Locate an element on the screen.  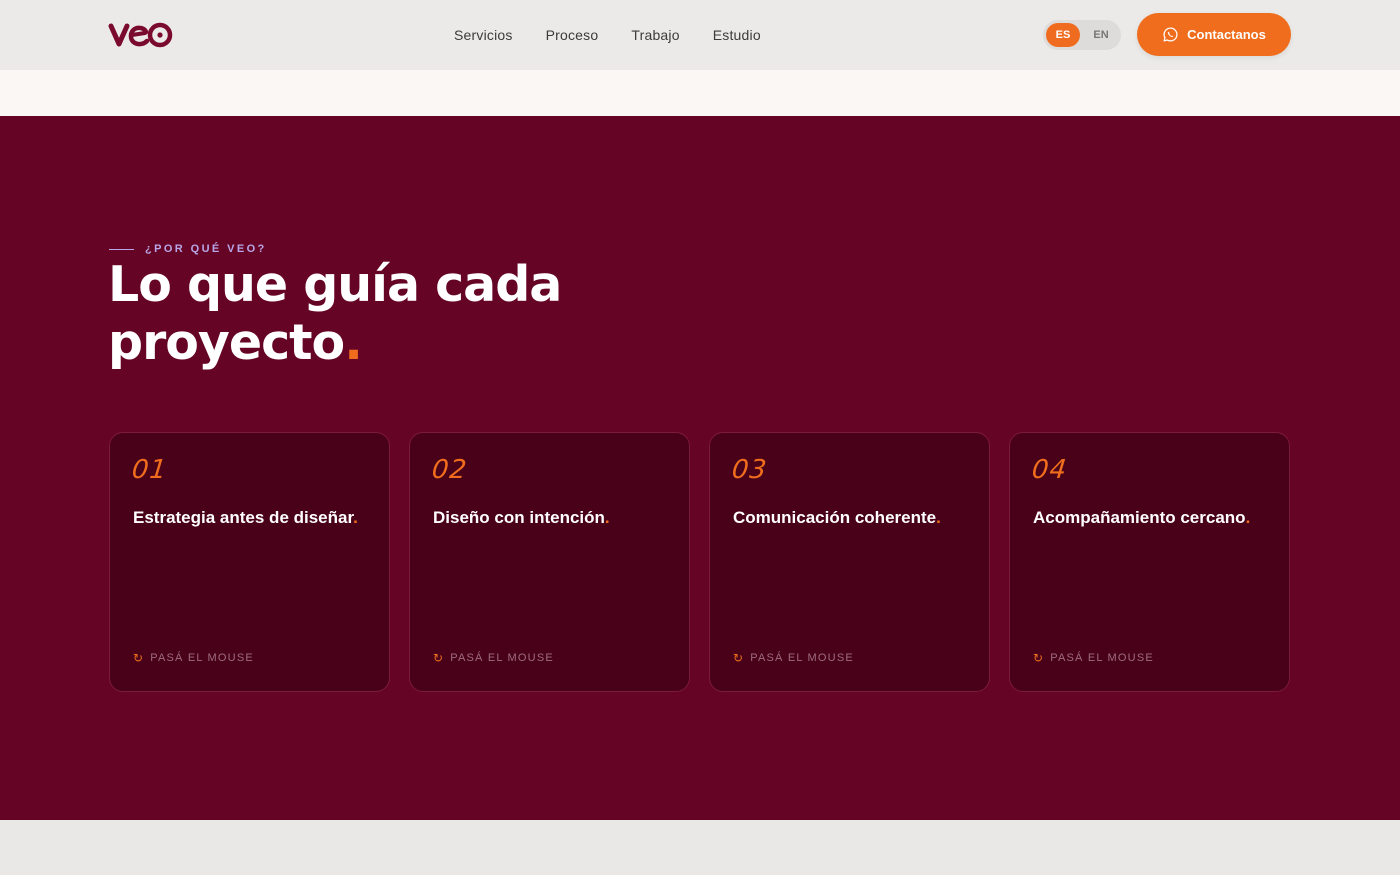
card-number: 03 is located at coordinates (749, 470).